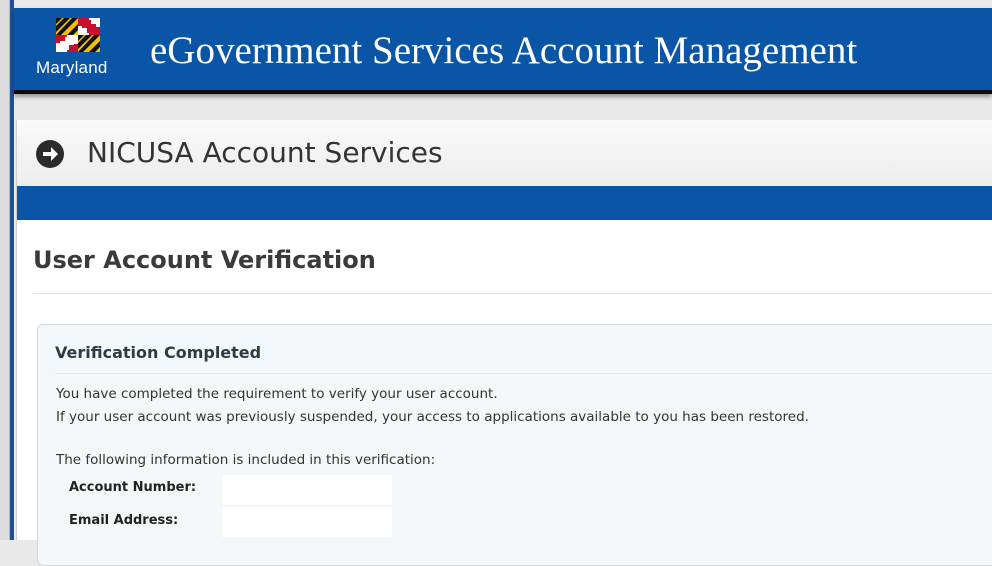  I want to click on nav-bar, so click(504, 203).